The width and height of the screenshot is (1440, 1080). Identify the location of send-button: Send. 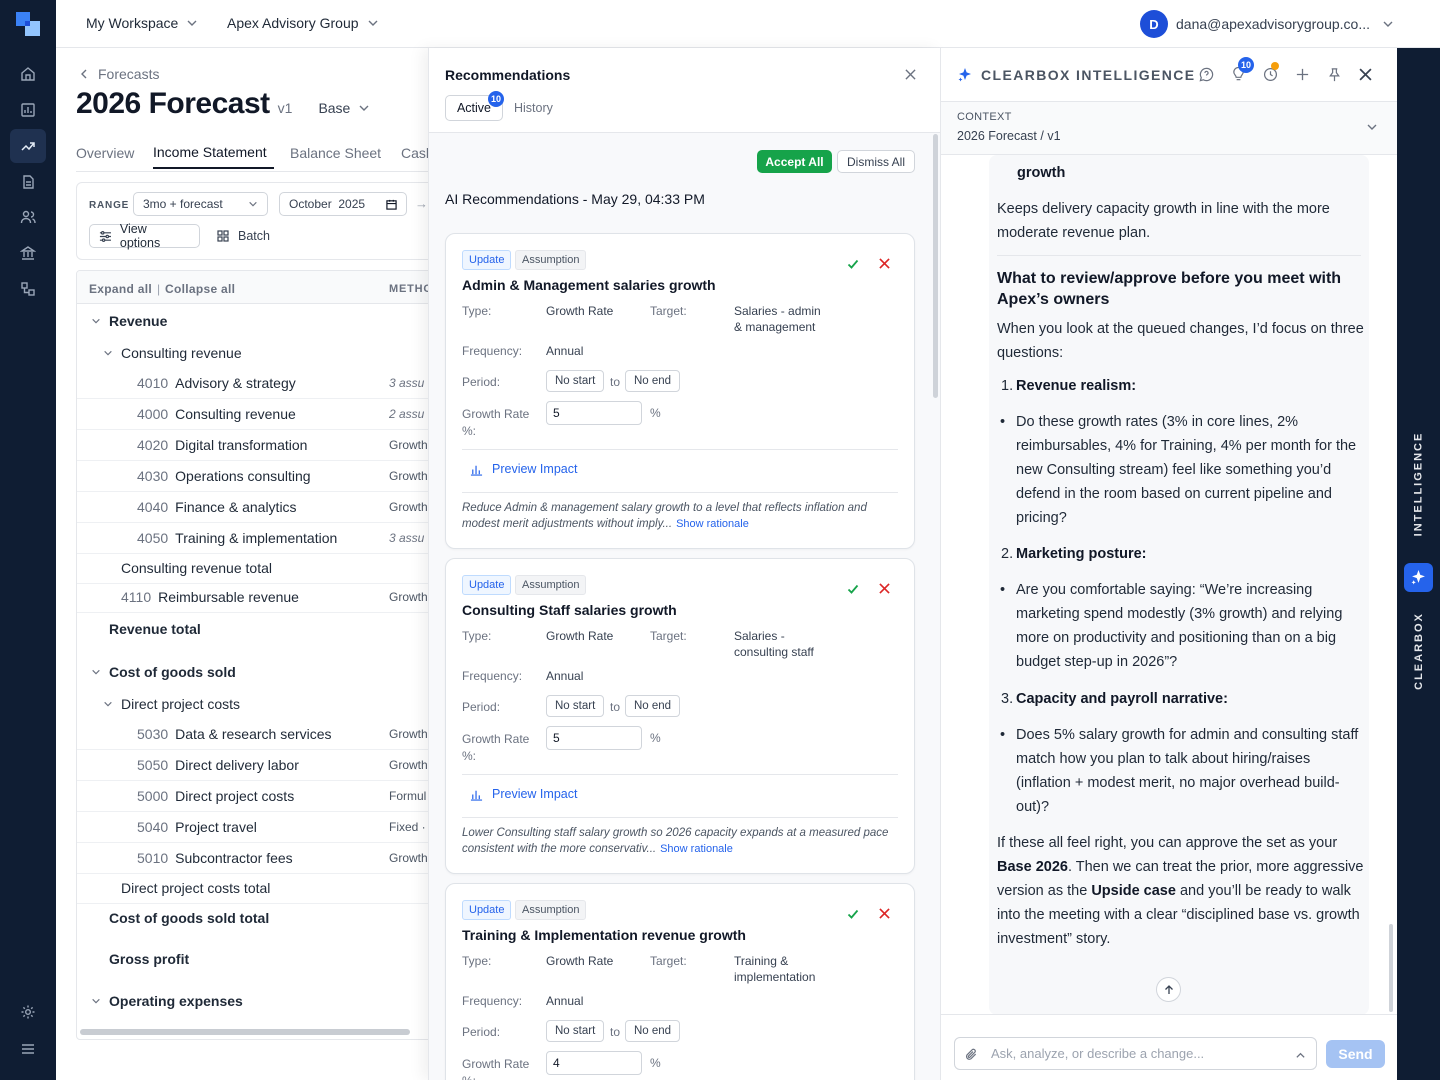
(1355, 1054).